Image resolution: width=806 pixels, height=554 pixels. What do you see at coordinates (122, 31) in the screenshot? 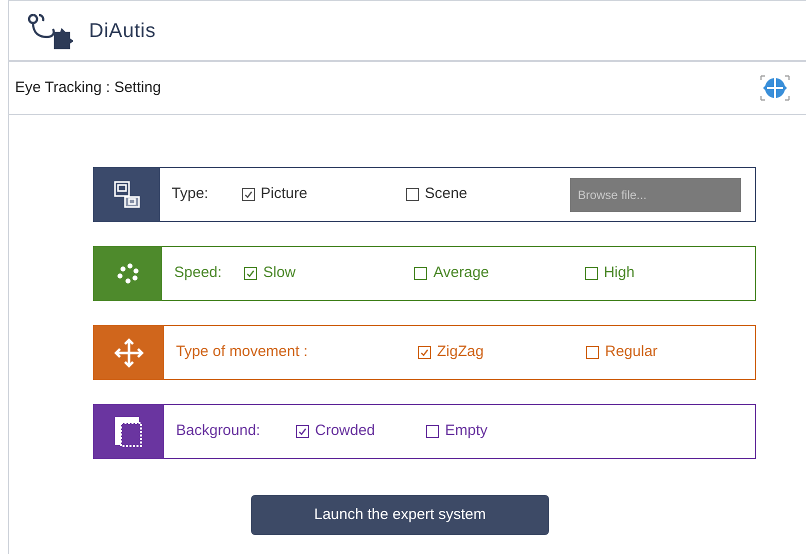
I see `app-name: DiAutis` at bounding box center [122, 31].